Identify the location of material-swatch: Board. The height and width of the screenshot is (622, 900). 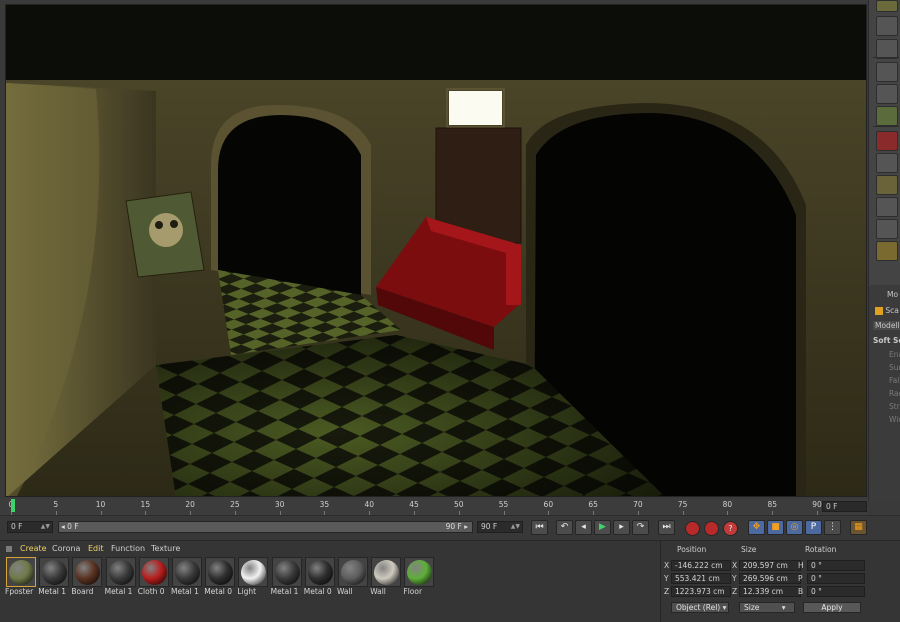
(87, 576).